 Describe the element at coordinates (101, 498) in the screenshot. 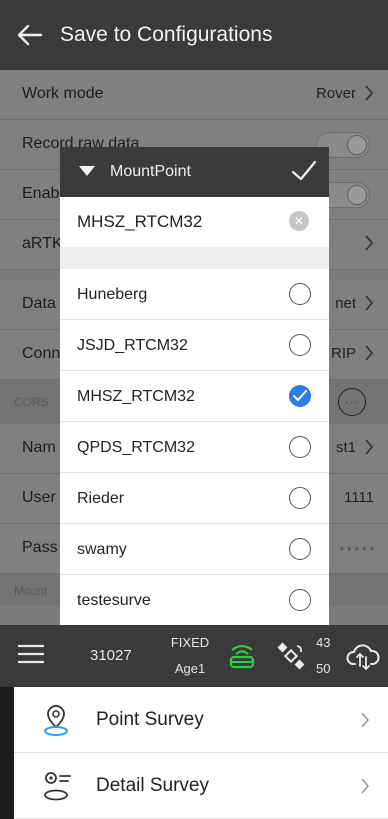

I see `mountpoint-name: Rieder` at that location.